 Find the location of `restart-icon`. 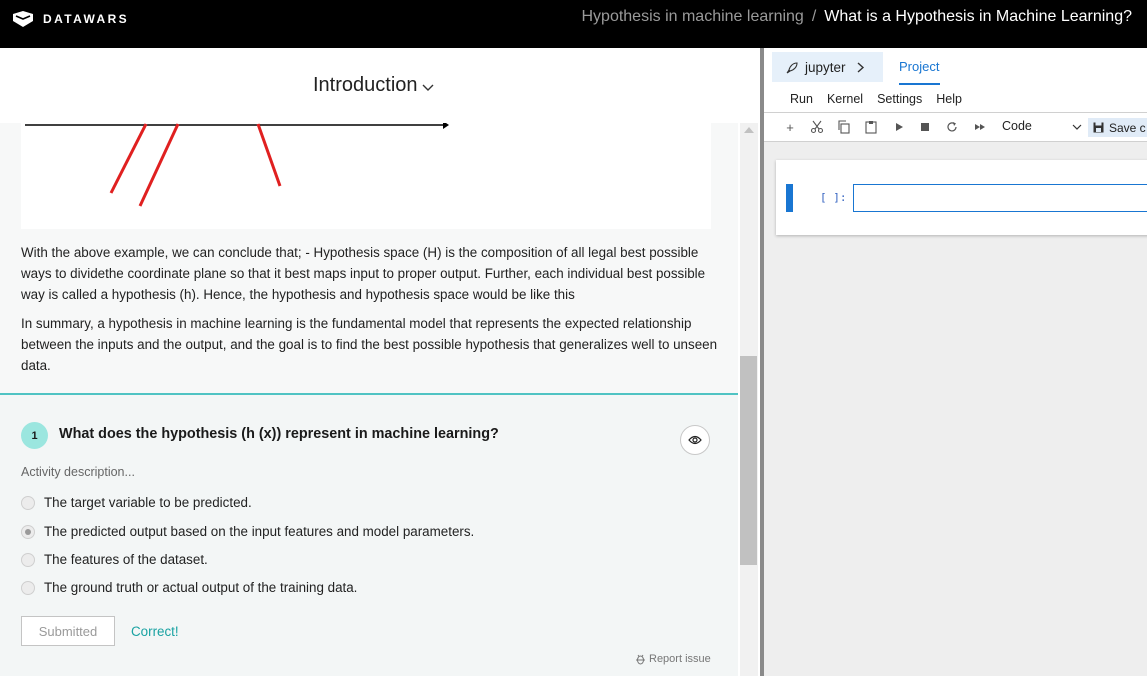

restart-icon is located at coordinates (952, 127).